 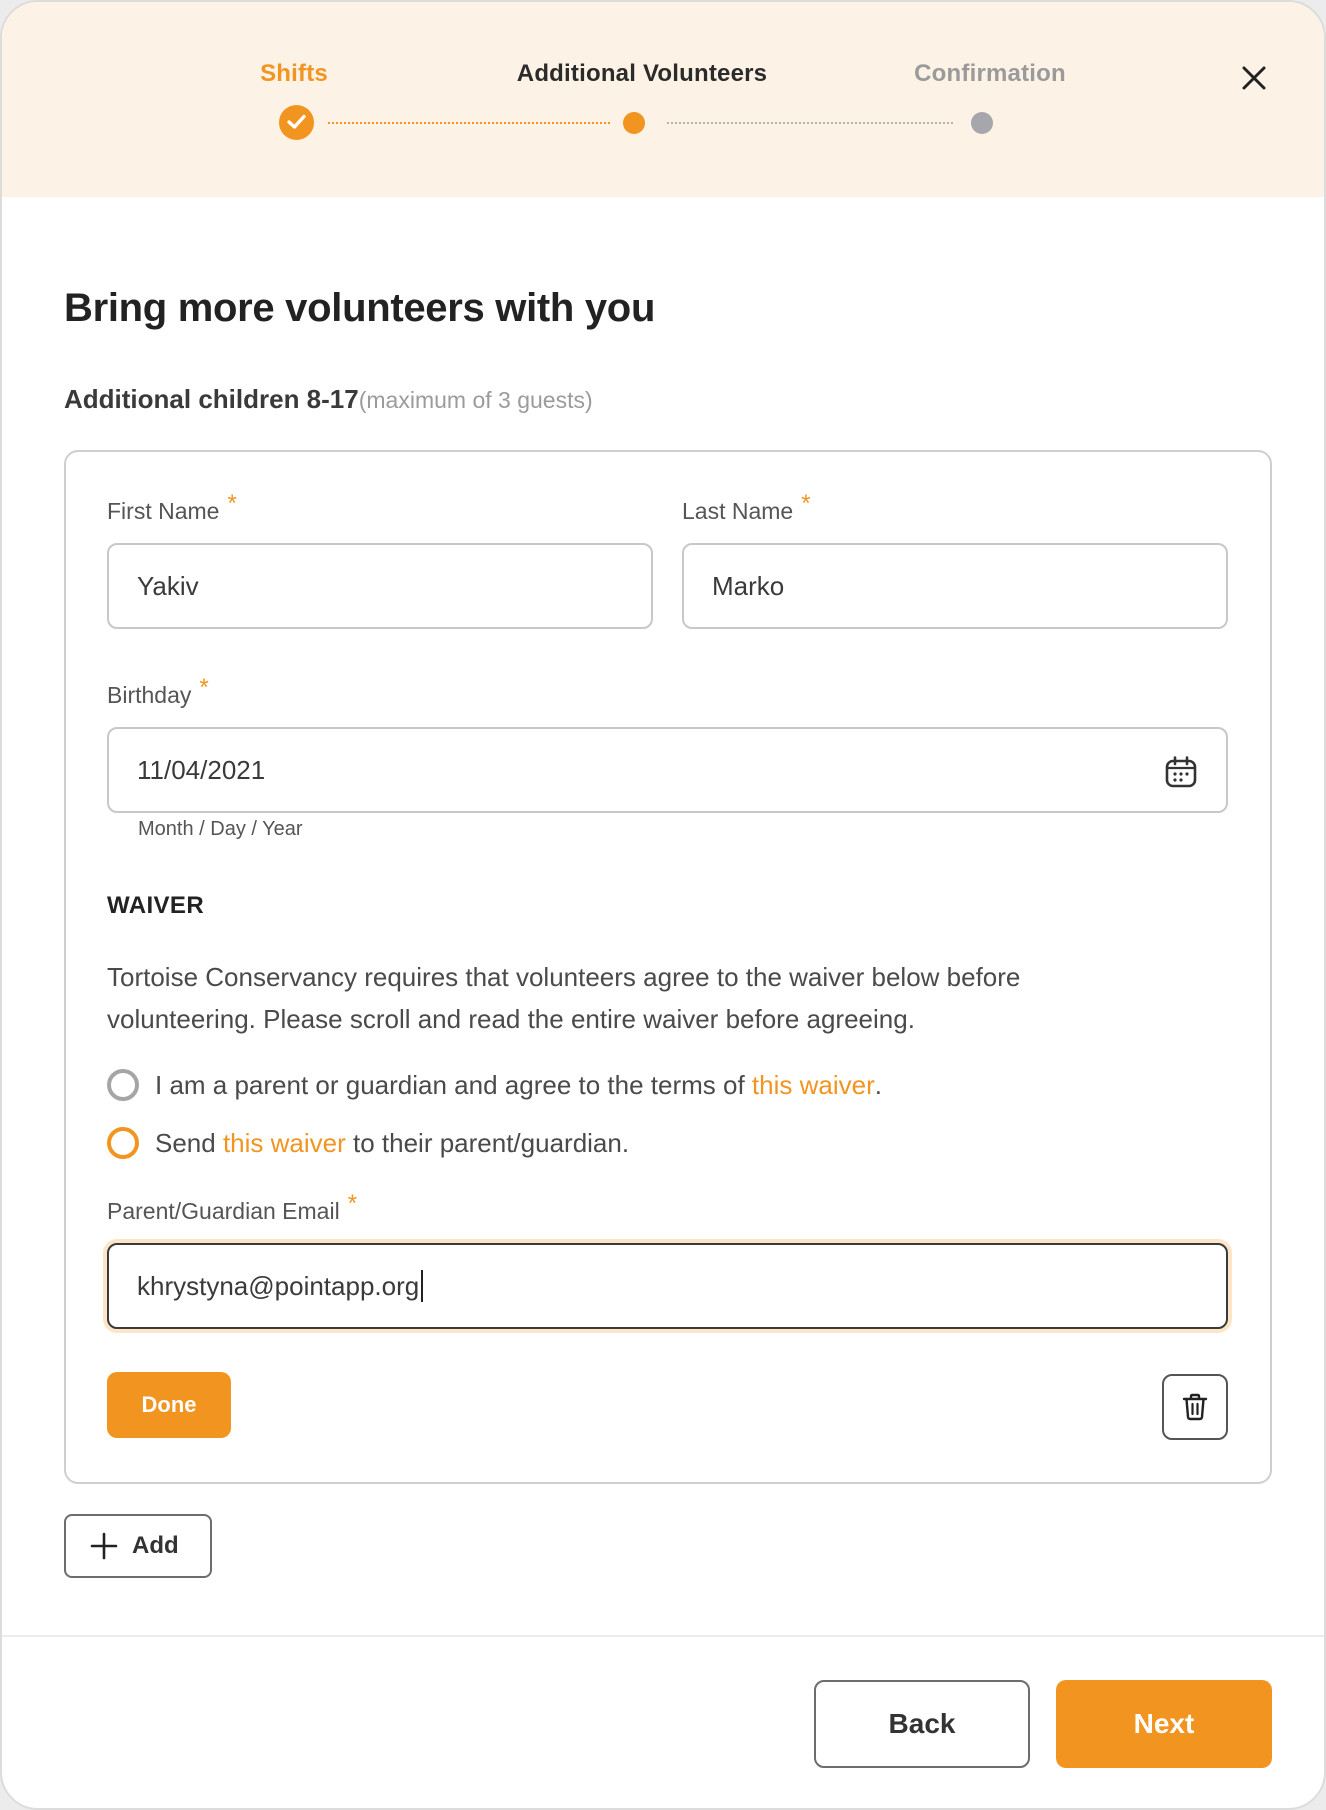 I want to click on step-confirmation-label: Confirmation, so click(x=990, y=73).